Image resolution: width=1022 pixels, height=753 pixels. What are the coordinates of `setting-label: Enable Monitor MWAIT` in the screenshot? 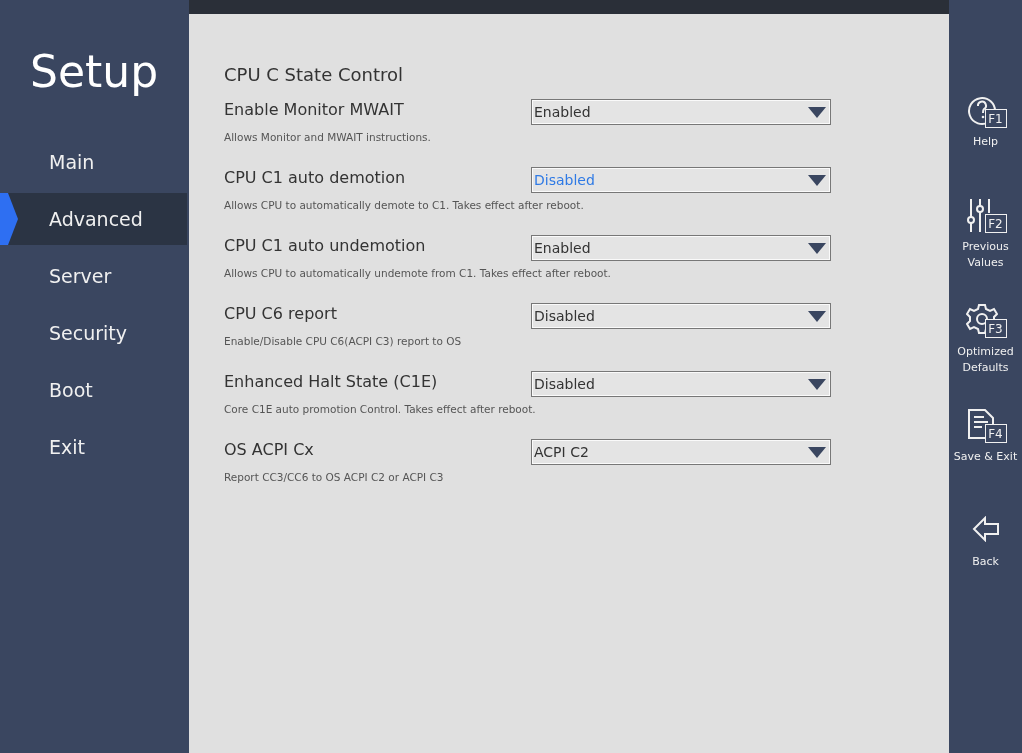 It's located at (314, 110).